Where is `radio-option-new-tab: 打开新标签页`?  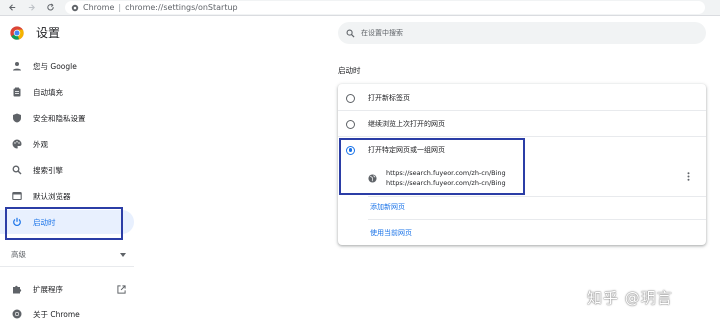 radio-option-new-tab: 打开新标签页 is located at coordinates (378, 98).